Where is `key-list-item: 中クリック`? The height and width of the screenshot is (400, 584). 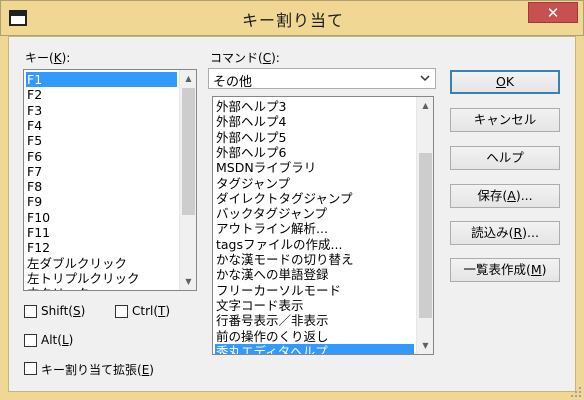 key-list-item: 中クリック is located at coordinates (101, 288).